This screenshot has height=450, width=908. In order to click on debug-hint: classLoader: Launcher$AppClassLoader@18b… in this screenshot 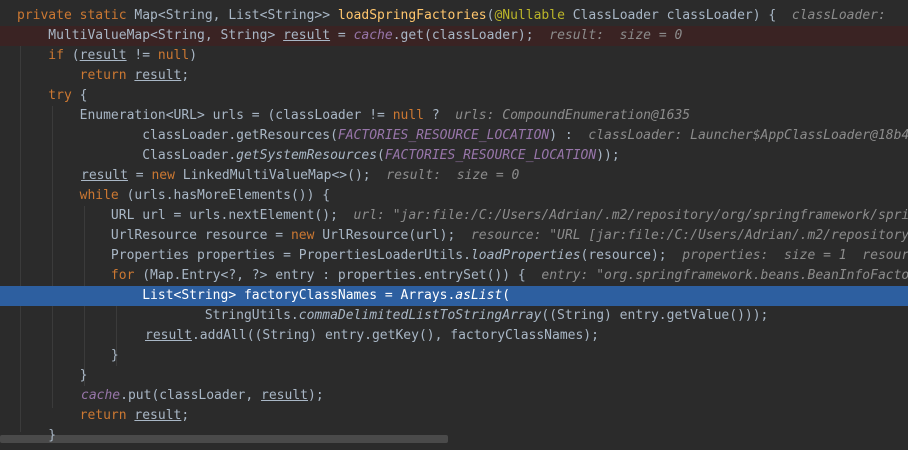, I will do `click(740, 135)`.